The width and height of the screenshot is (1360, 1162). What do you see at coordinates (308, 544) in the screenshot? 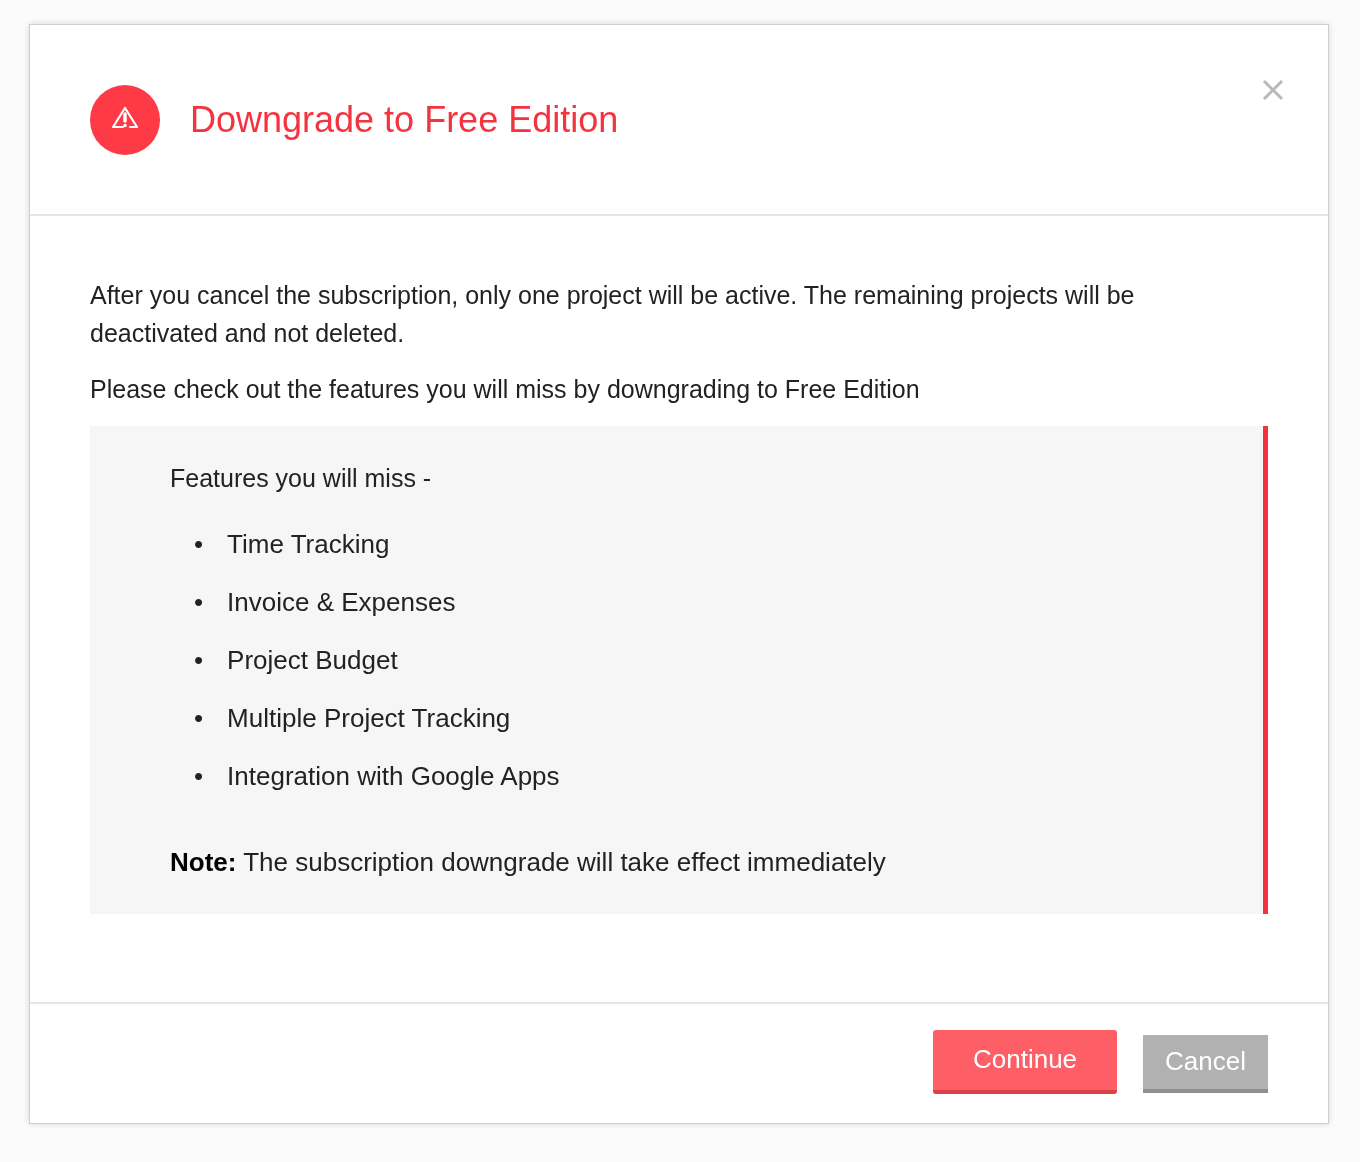
I see `feature-item: Time Tracking` at bounding box center [308, 544].